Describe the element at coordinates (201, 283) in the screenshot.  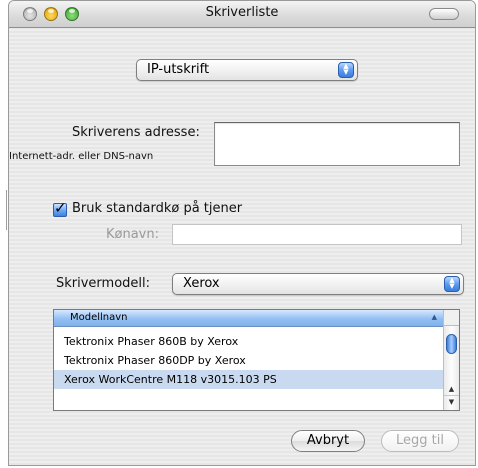
I see `printer-model-popup-value: Xerox` at that location.